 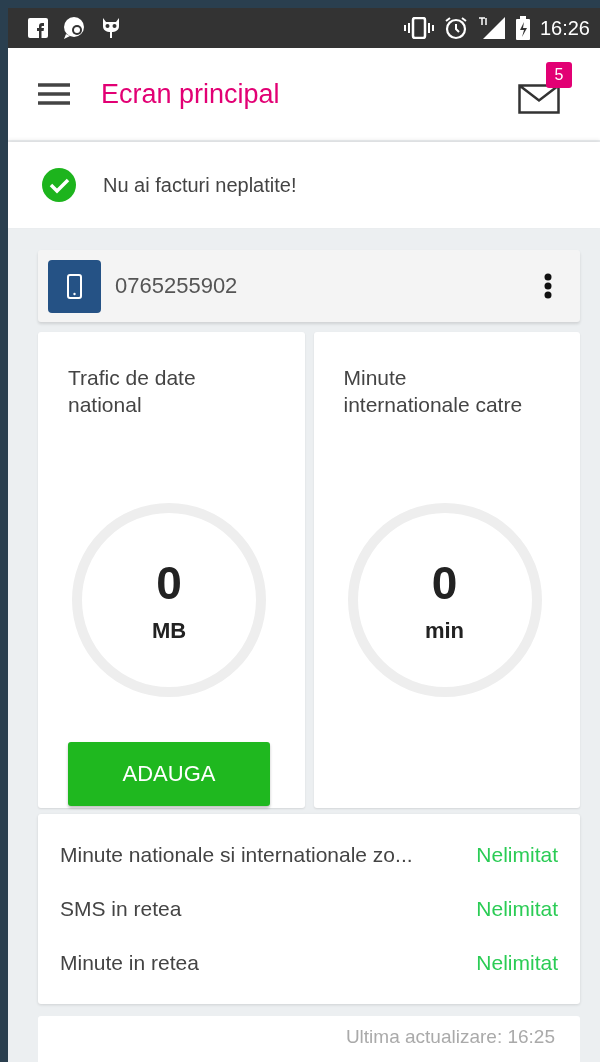 What do you see at coordinates (177, 286) in the screenshot?
I see `phone-number: 0765255902` at bounding box center [177, 286].